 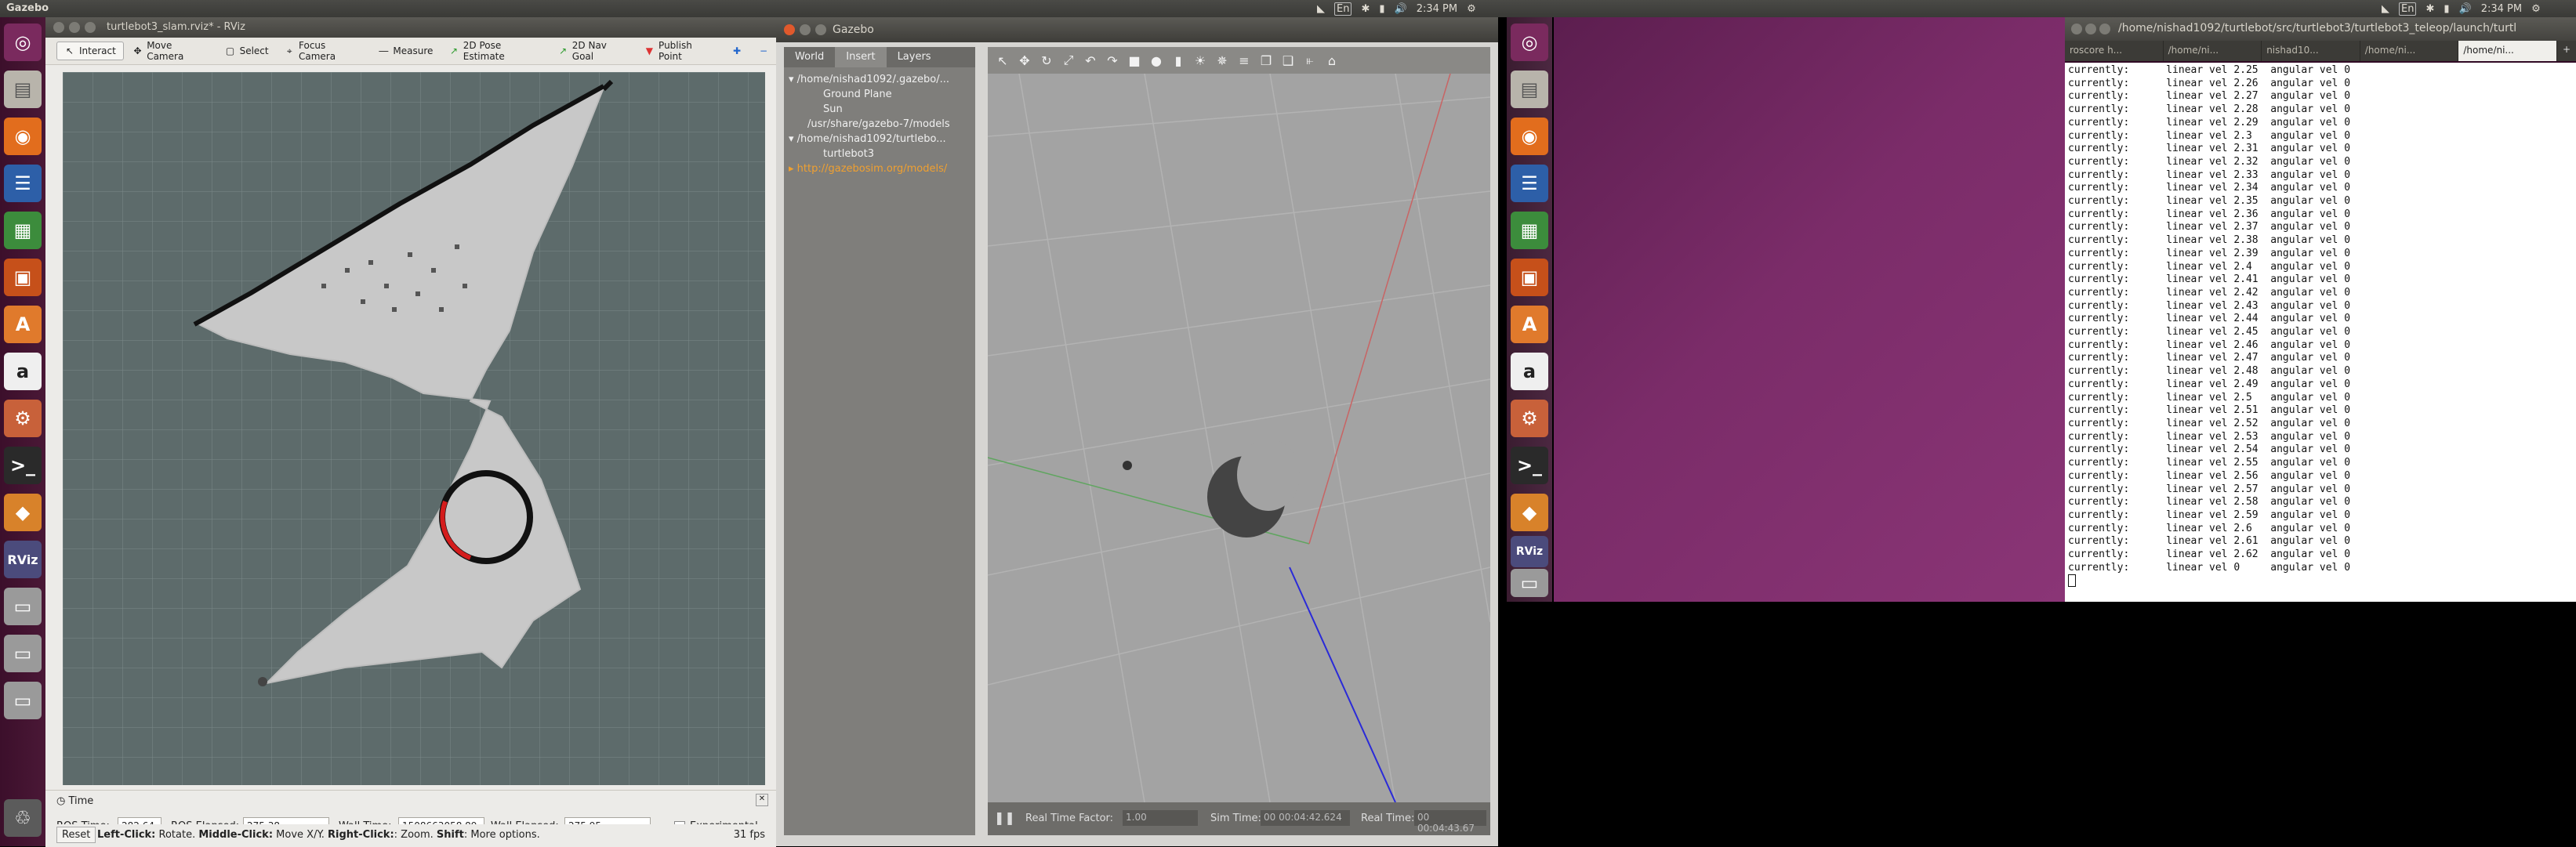 I want to click on tab-insert: Insert, so click(x=861, y=57).